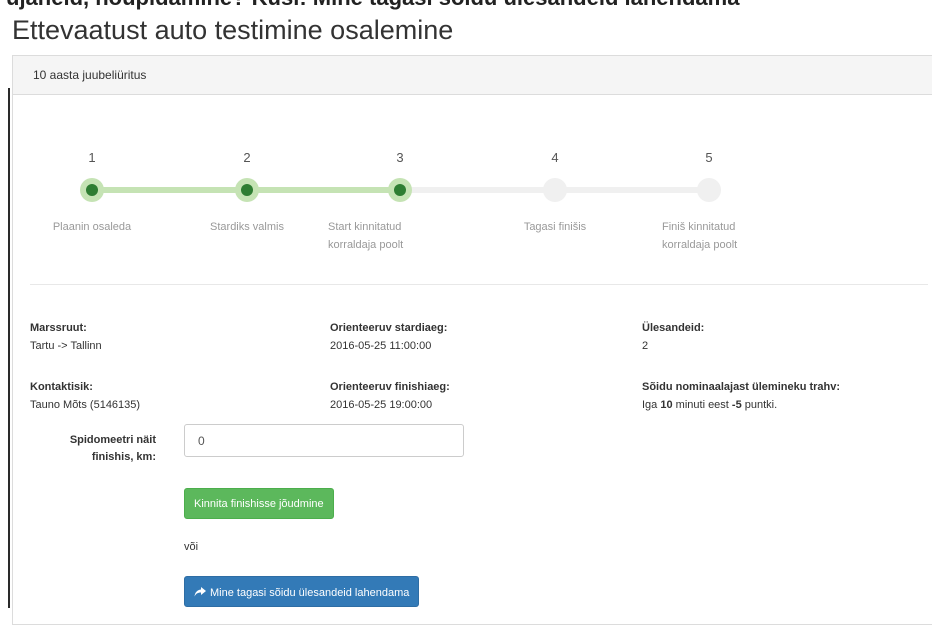 This screenshot has height=625, width=932. I want to click on step-label: Plaanin osaleda, so click(92, 227).